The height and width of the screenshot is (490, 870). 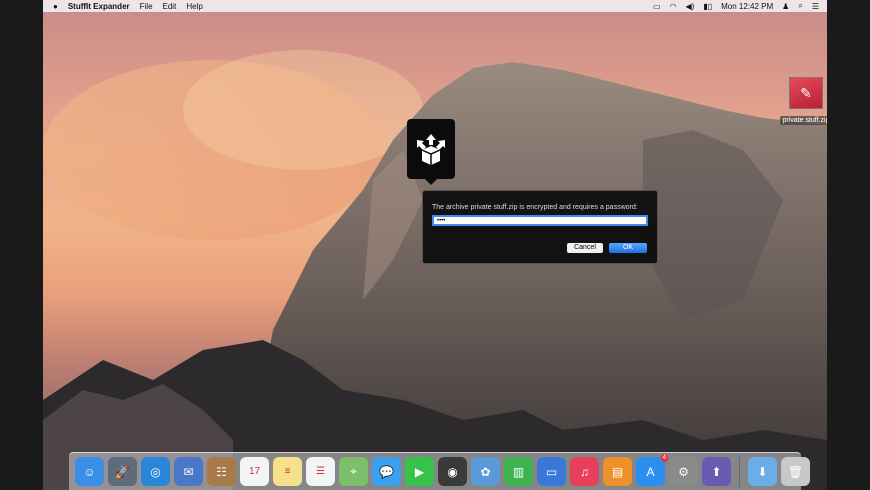 I want to click on menu-app-name: StuffIt Expander, so click(x=99, y=6).